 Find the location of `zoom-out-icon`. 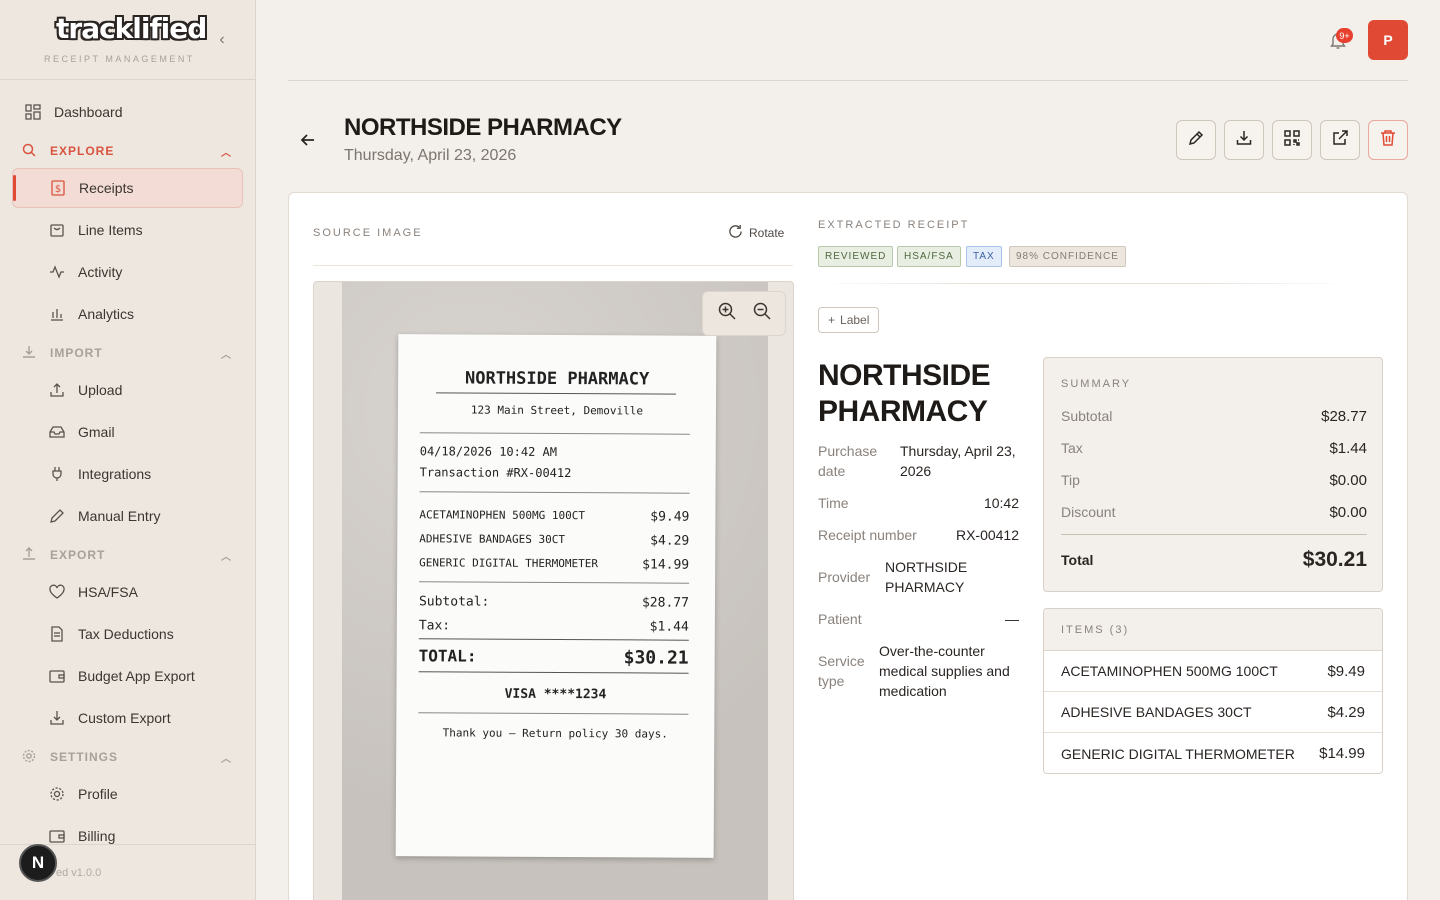

zoom-out-icon is located at coordinates (762, 313).